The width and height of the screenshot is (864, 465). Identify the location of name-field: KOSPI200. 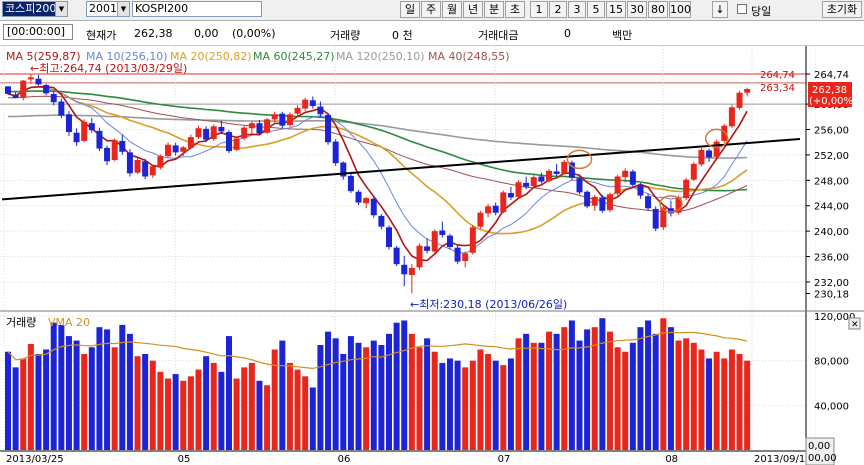
(197, 9).